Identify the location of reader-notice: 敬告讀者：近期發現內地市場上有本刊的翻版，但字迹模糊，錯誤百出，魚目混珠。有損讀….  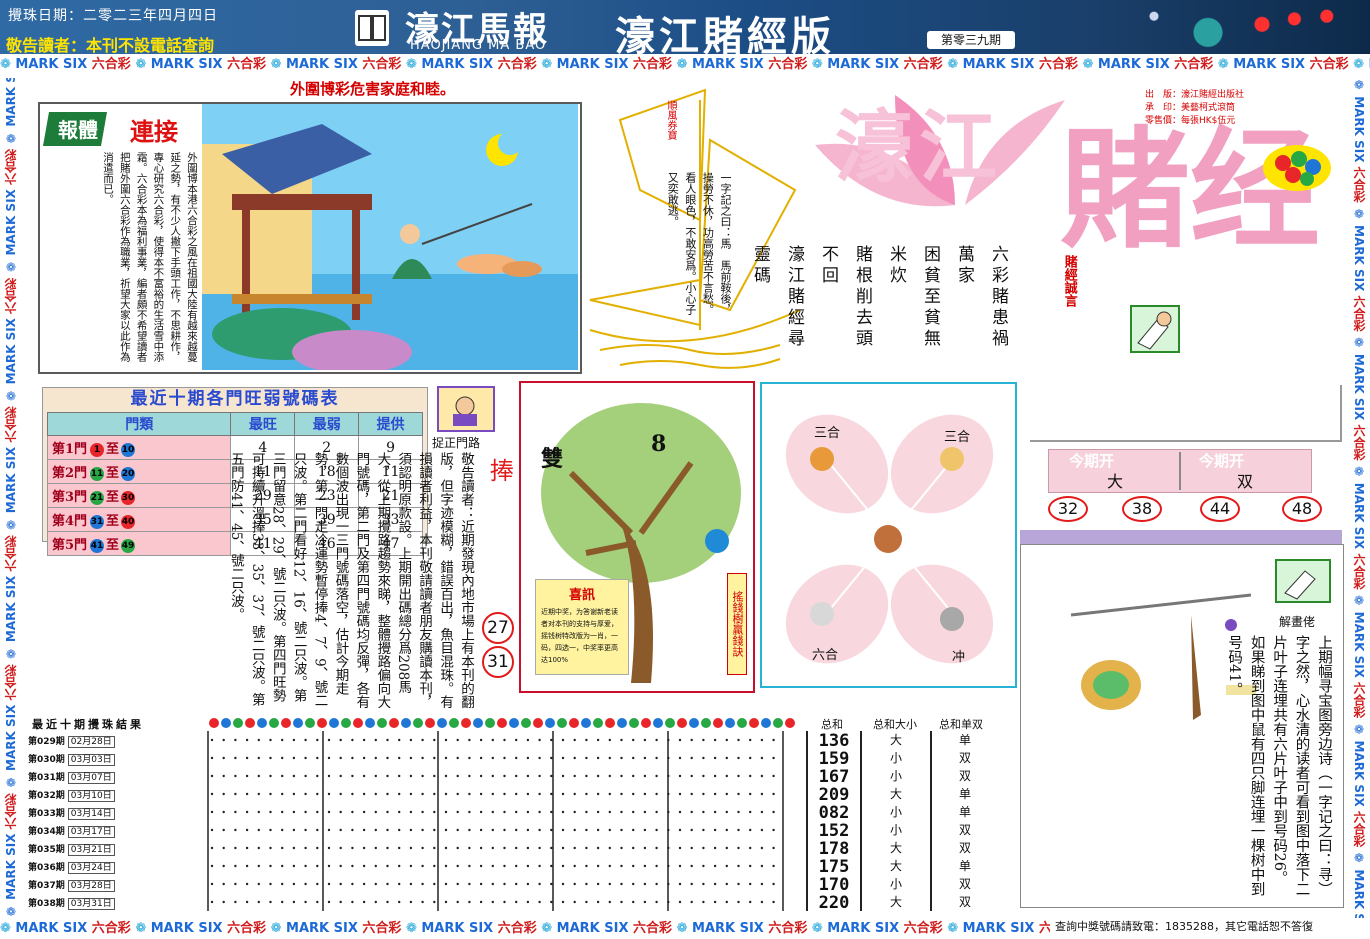
(350, 580).